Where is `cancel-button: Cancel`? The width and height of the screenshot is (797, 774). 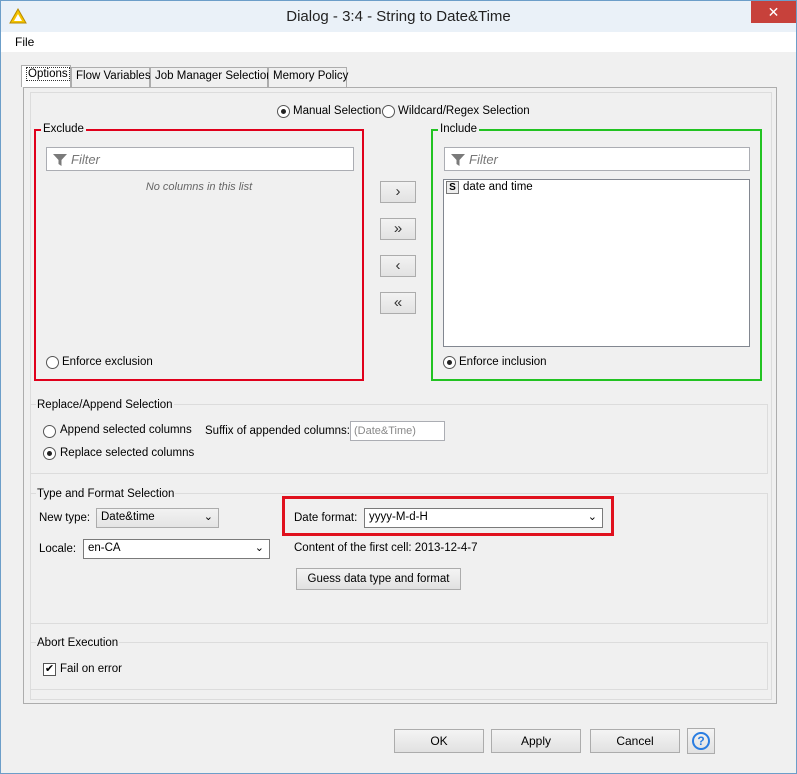 cancel-button: Cancel is located at coordinates (635, 741).